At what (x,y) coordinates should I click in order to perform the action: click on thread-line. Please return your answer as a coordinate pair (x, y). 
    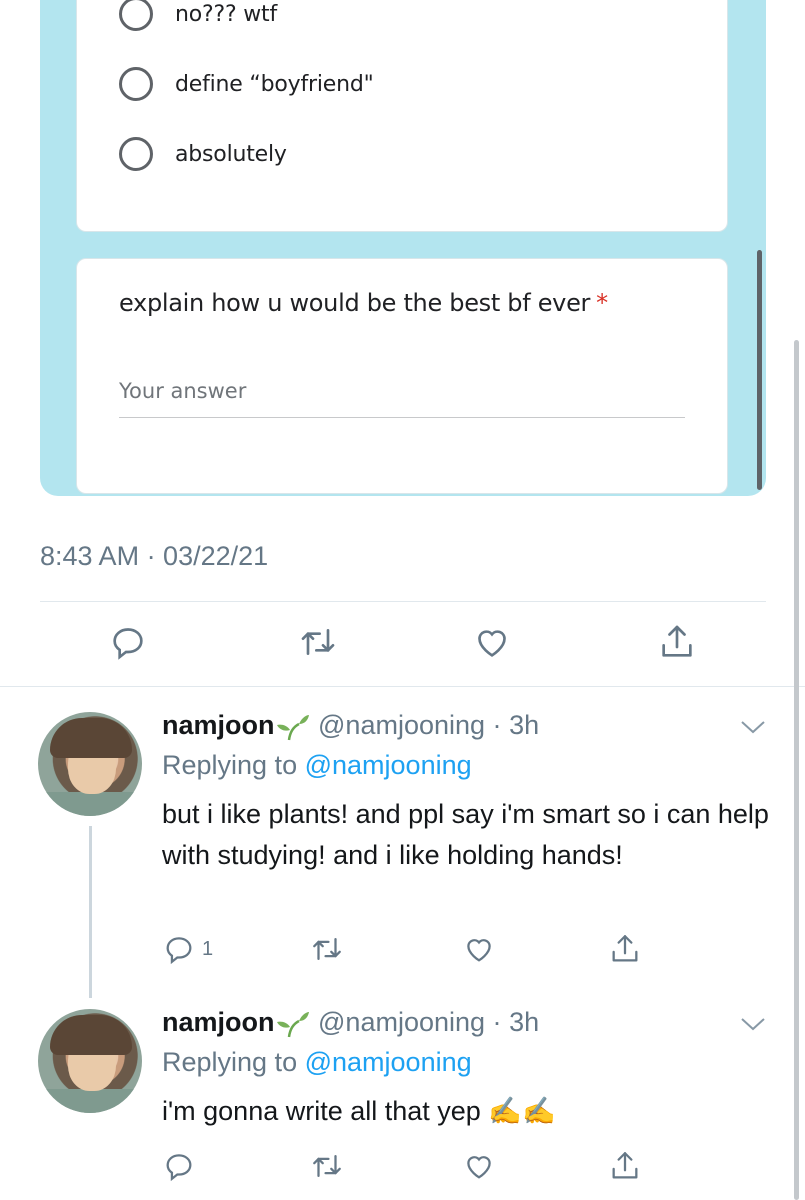
    Looking at the image, I should click on (90, 912).